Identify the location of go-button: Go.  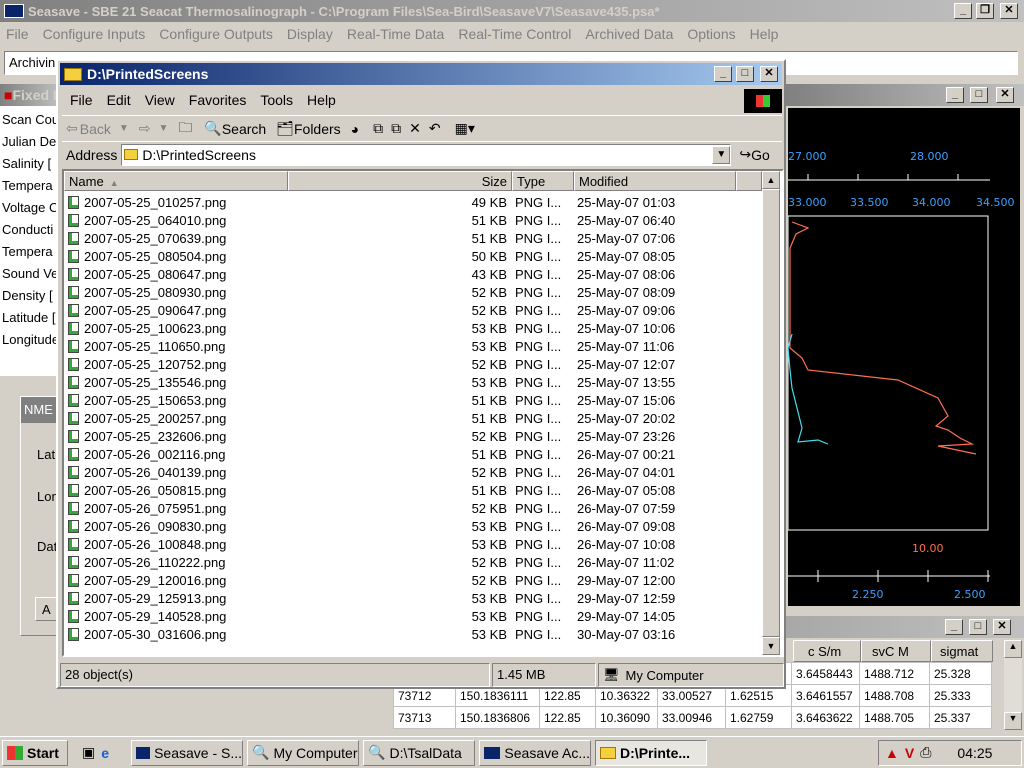
(760, 155).